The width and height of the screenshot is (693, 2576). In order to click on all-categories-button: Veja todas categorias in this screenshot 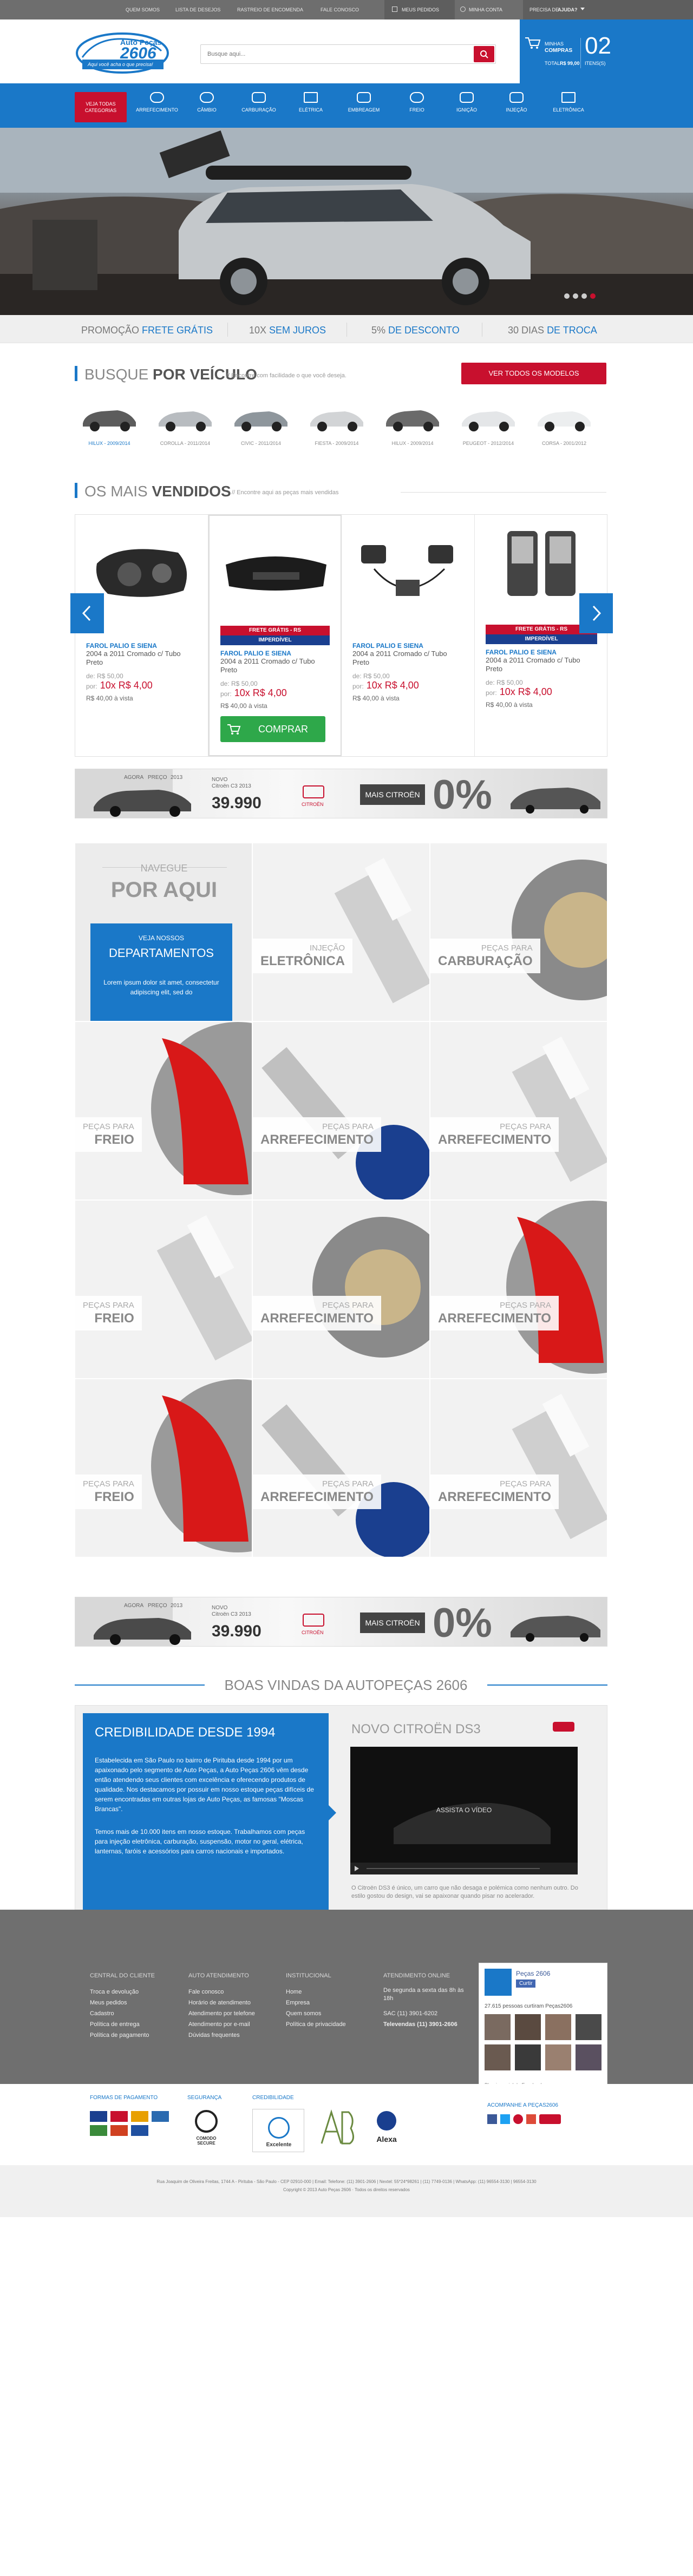, I will do `click(101, 107)`.